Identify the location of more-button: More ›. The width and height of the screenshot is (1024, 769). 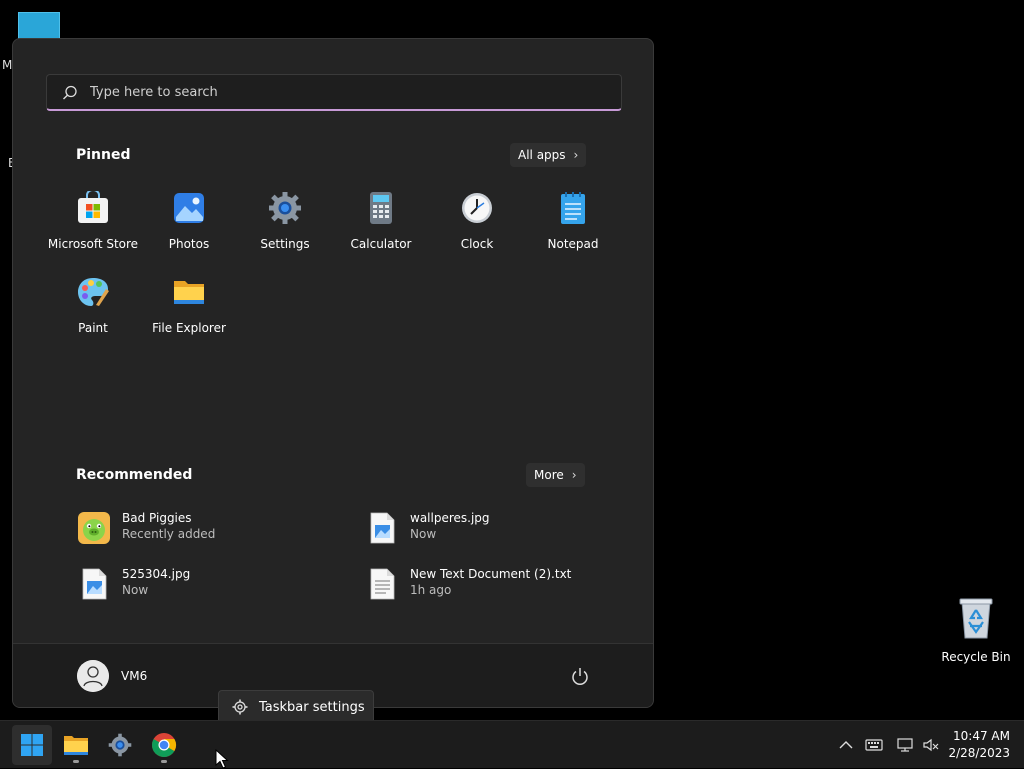
(555, 475).